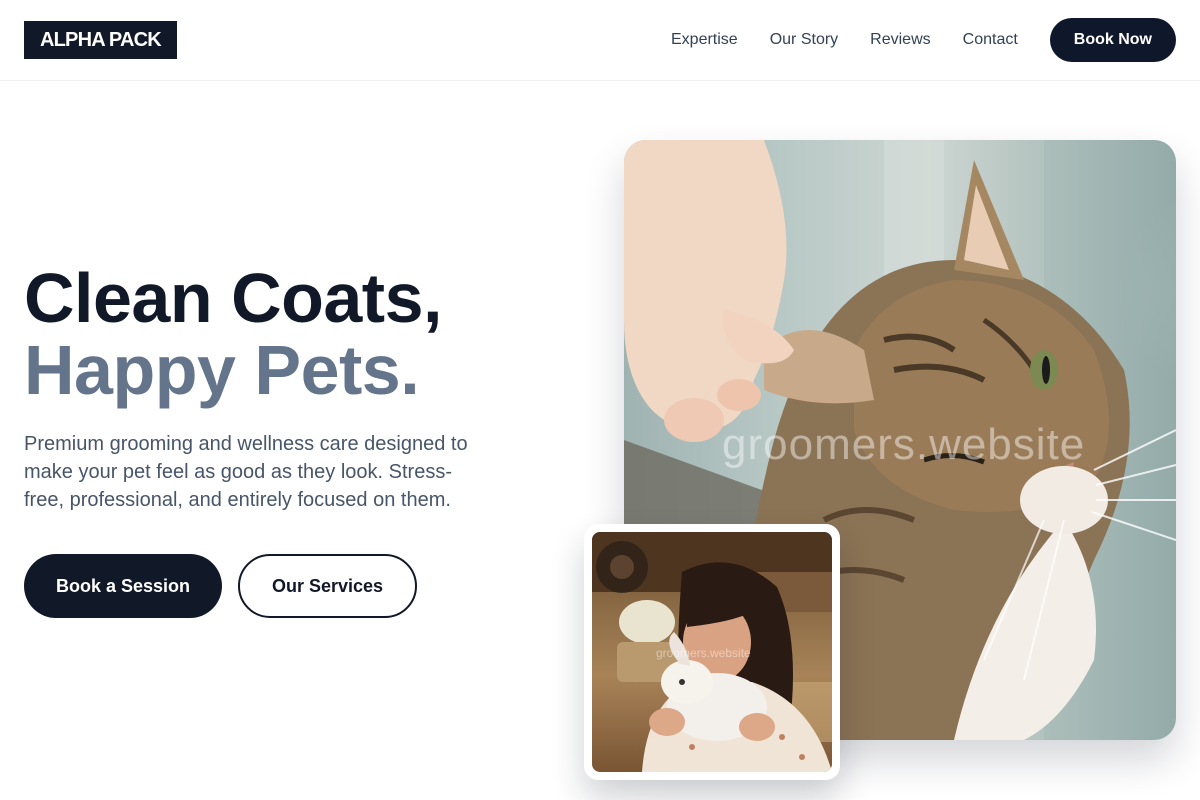 The image size is (1200, 800). Describe the element at coordinates (904, 444) in the screenshot. I see `main-image-watermark: groomers.website` at that location.